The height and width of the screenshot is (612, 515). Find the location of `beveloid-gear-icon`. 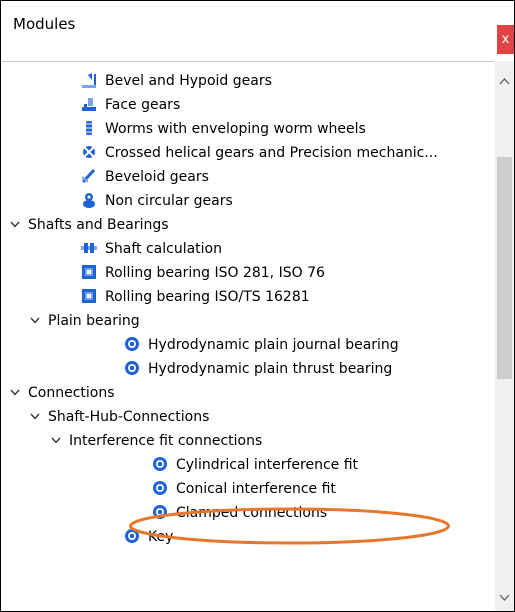

beveloid-gear-icon is located at coordinates (88, 176).